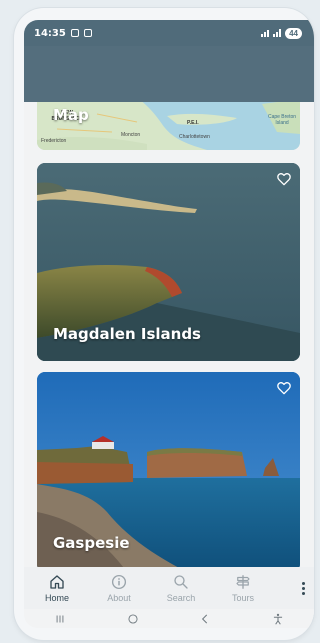 The image size is (320, 643). What do you see at coordinates (87, 33) in the screenshot?
I see `notification-icon` at bounding box center [87, 33].